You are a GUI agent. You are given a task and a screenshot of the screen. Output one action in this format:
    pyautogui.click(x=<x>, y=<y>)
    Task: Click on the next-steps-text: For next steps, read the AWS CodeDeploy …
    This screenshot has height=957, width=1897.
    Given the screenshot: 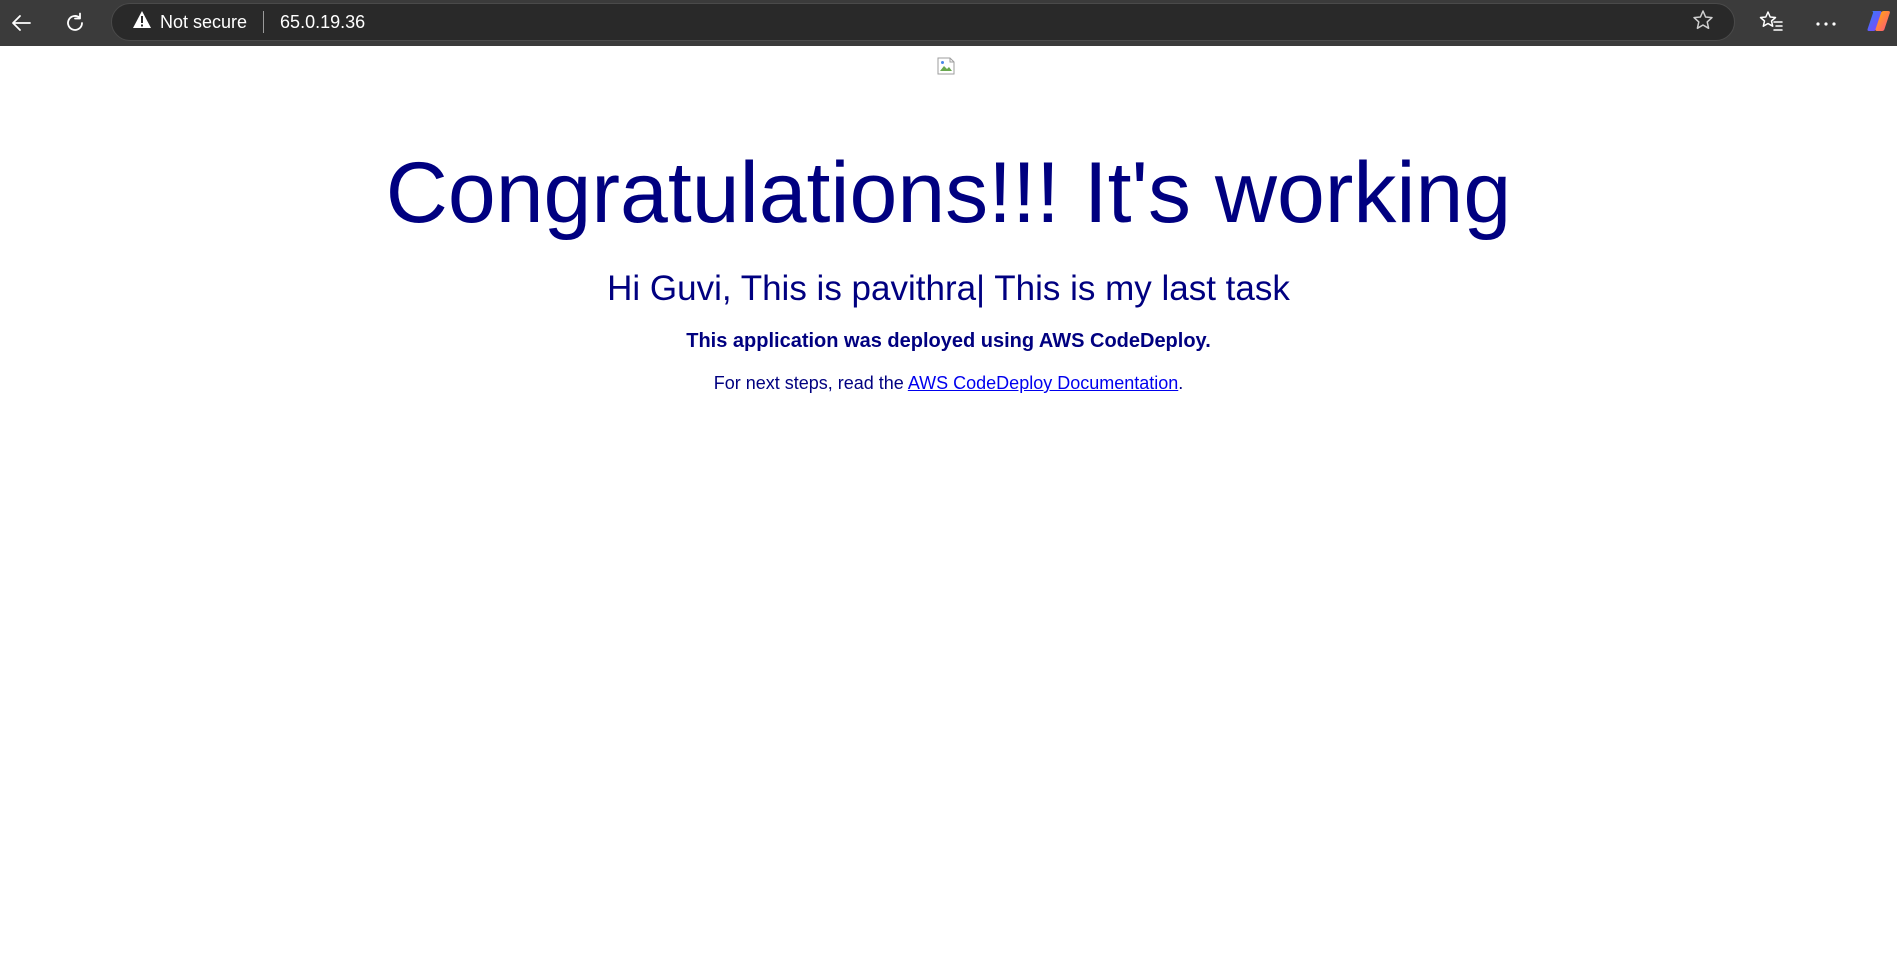 What is the action you would take?
    pyautogui.click(x=948, y=383)
    